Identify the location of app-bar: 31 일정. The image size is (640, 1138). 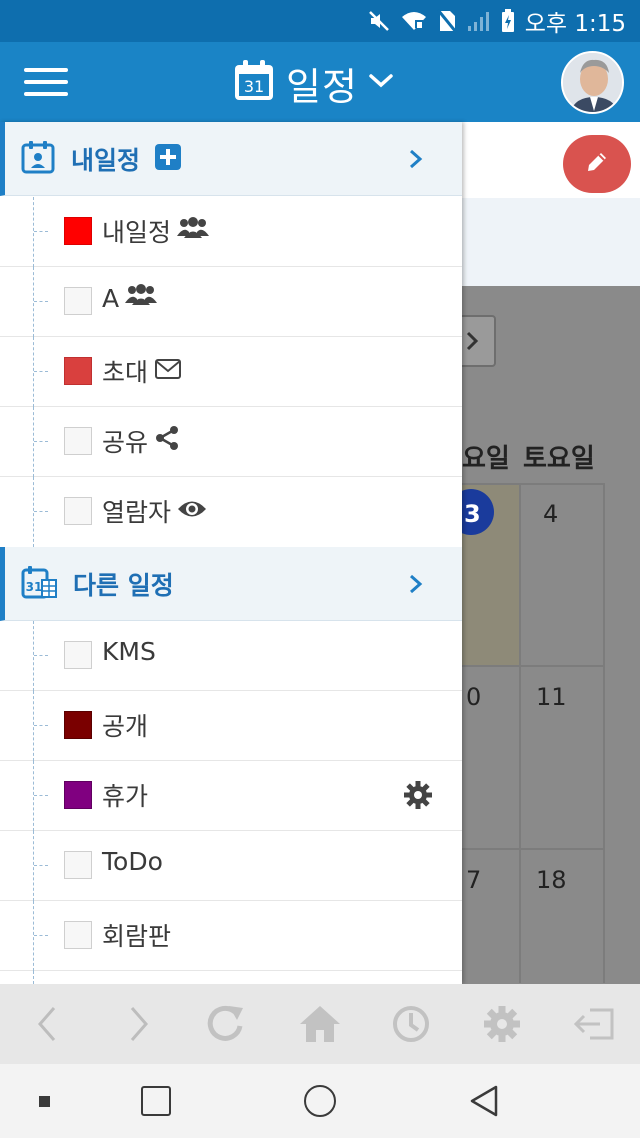
(320, 82).